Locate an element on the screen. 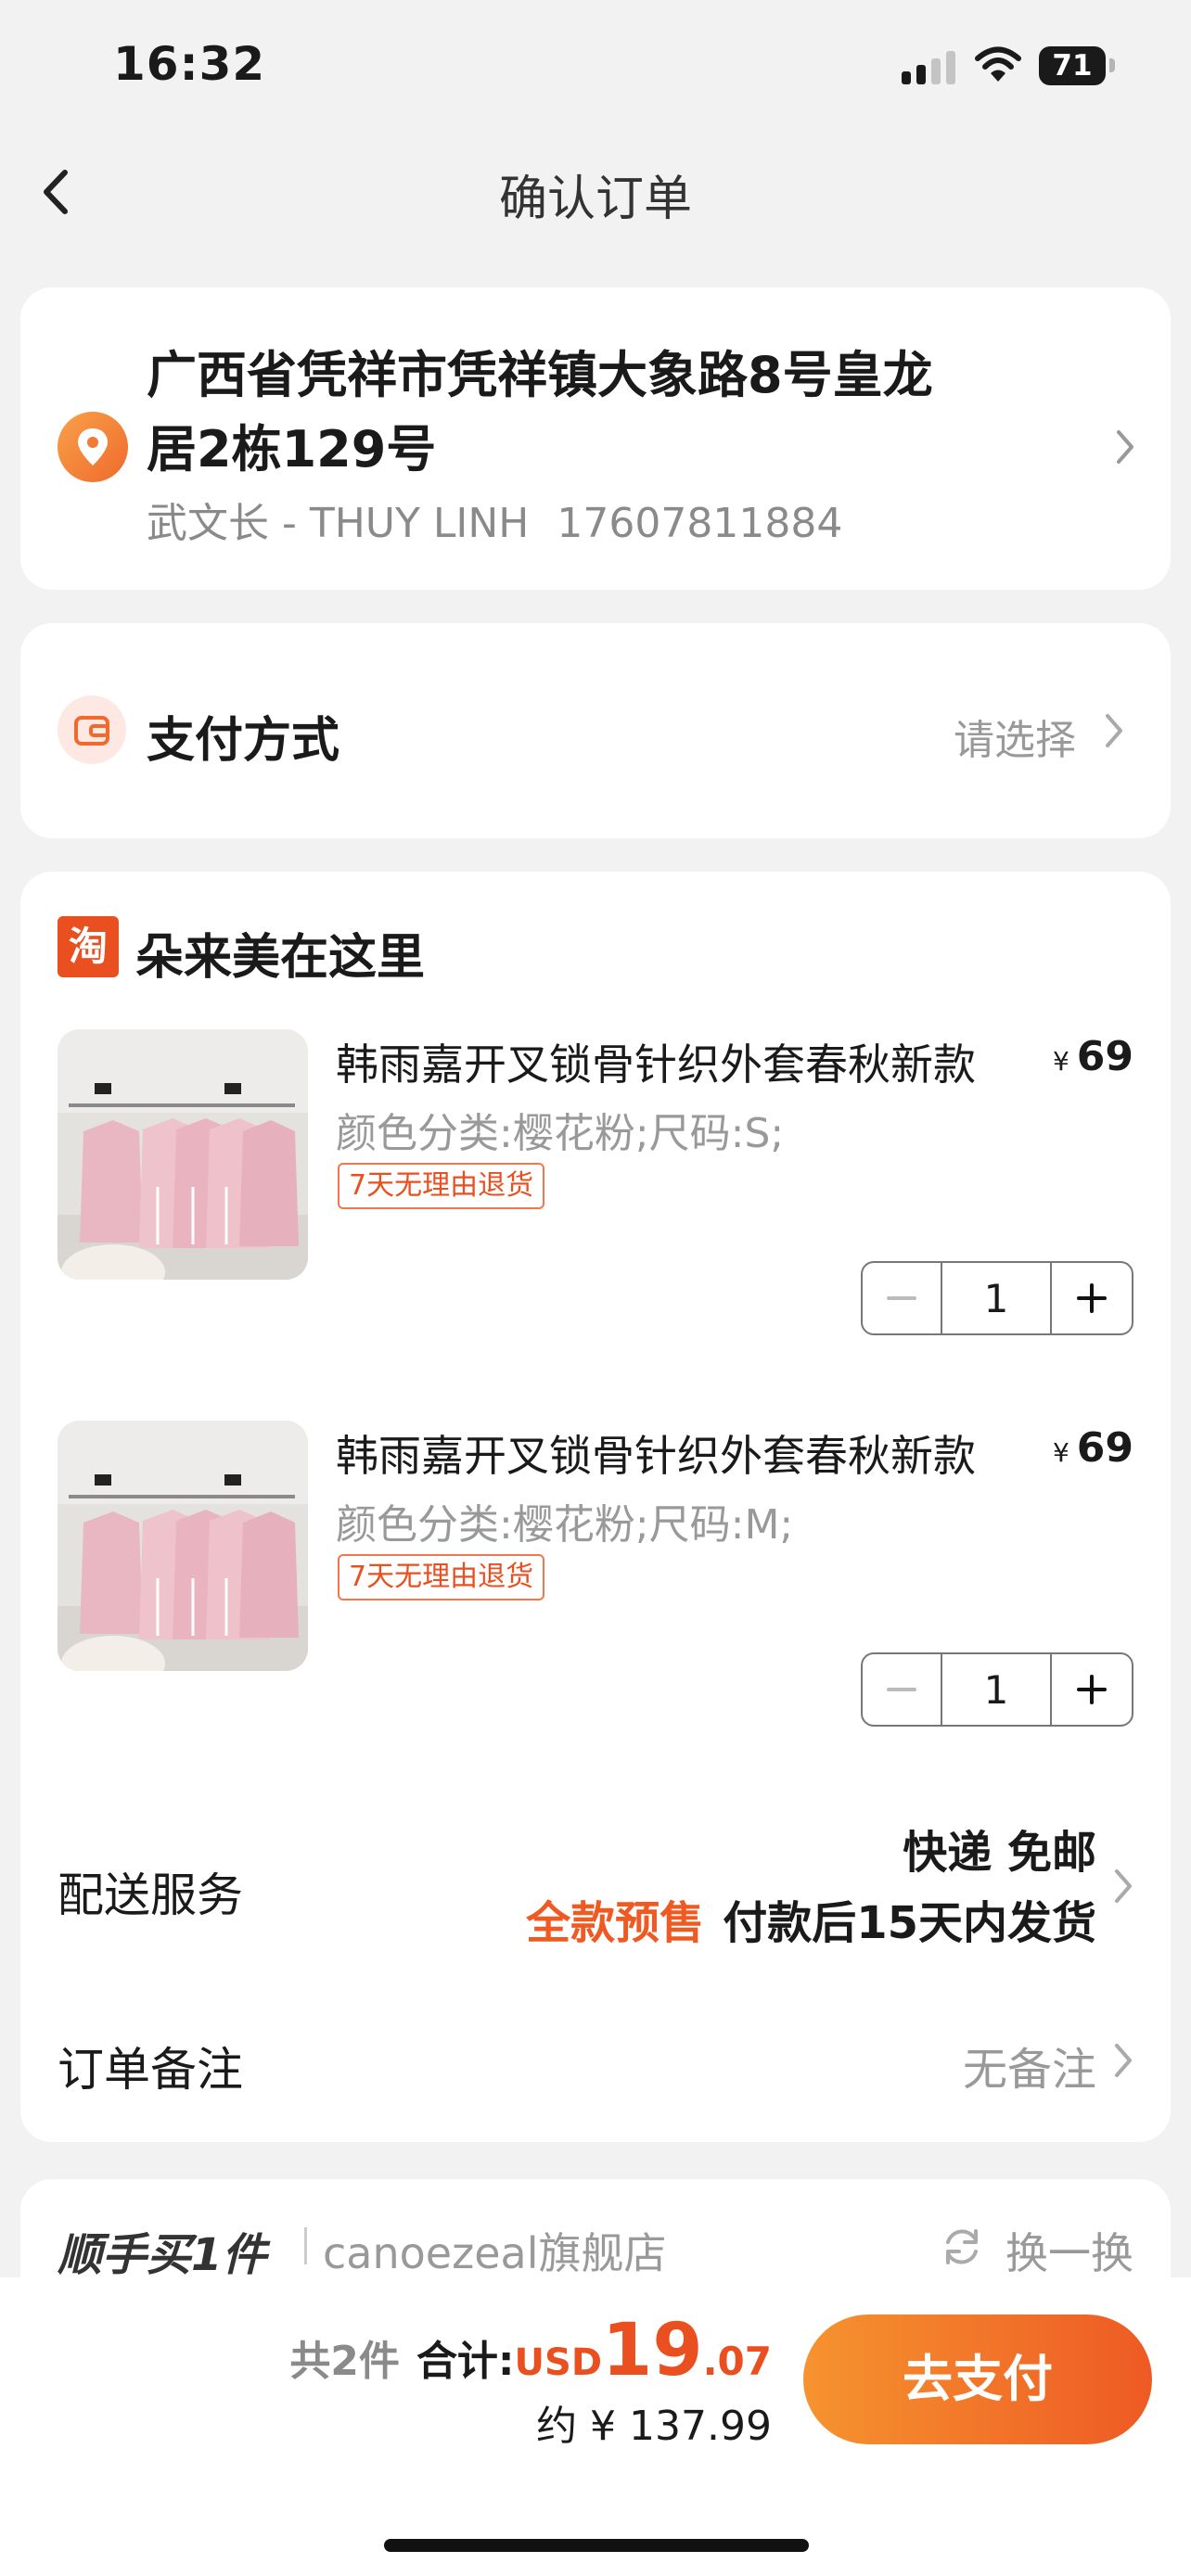 This screenshot has width=1191, height=2576. address-contact: 武文长 - THUY LINH 17607811884 is located at coordinates (495, 519).